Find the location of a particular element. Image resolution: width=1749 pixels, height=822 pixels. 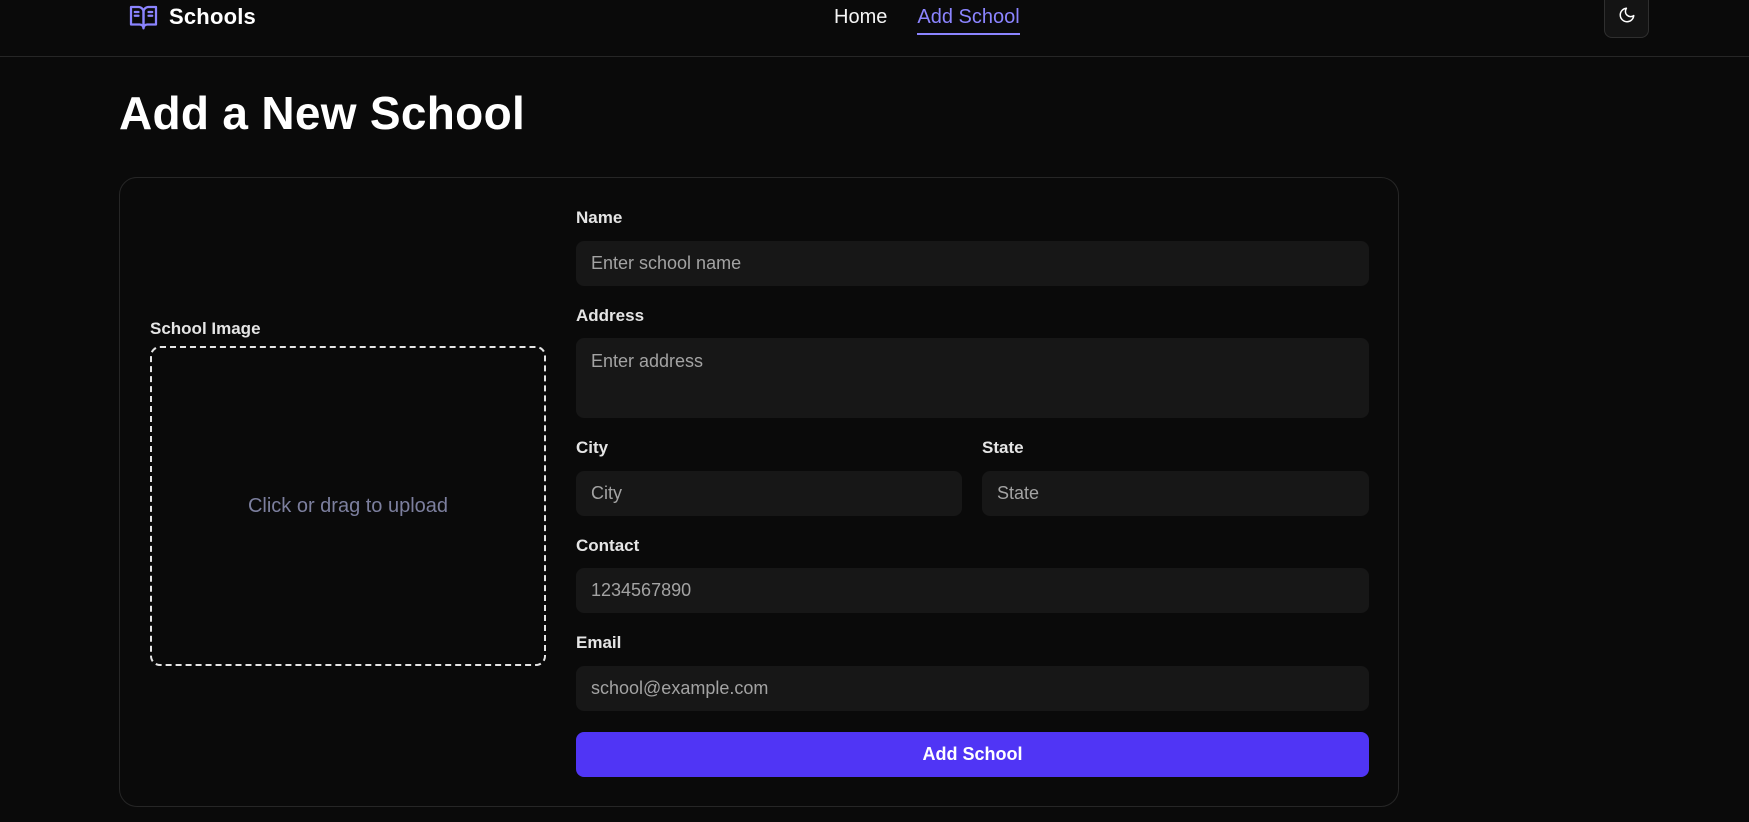

upload-prompt: Click or drag to upload is located at coordinates (348, 505).